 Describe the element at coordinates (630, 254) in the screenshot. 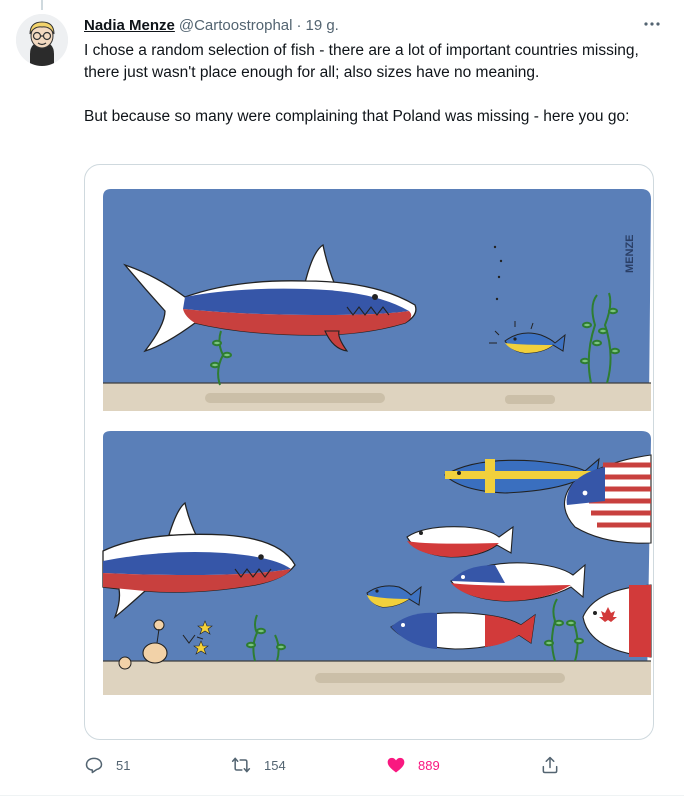

I see `artist-signature: MENZE` at that location.